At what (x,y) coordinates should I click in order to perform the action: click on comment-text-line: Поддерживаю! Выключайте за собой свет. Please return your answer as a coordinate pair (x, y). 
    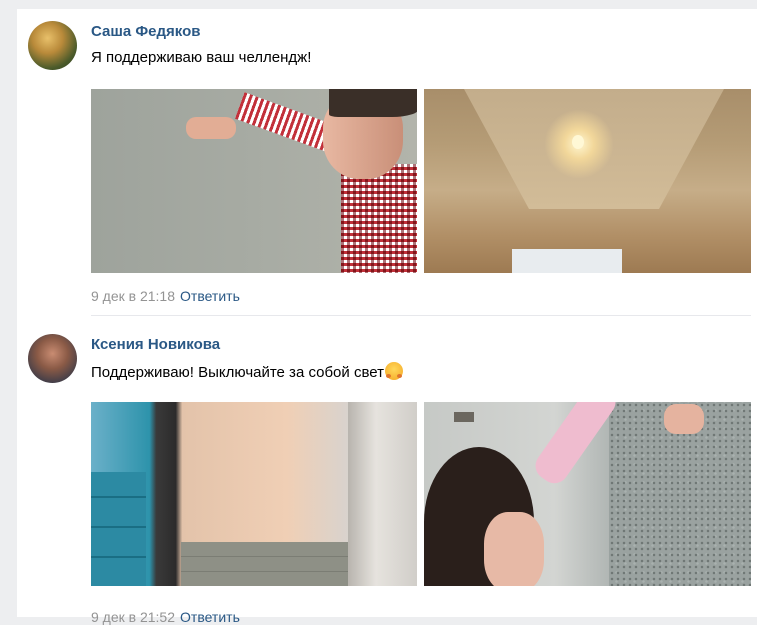
    Looking at the image, I should click on (247, 371).